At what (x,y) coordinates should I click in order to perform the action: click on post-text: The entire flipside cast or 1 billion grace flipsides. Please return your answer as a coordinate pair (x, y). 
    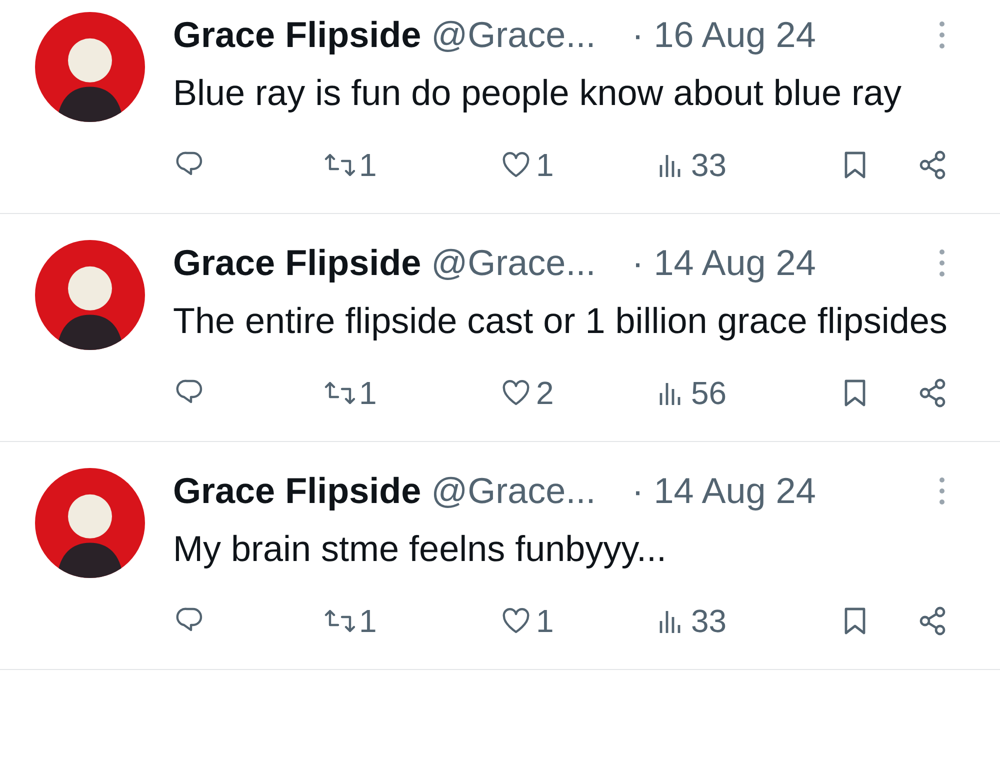
    Looking at the image, I should click on (560, 321).